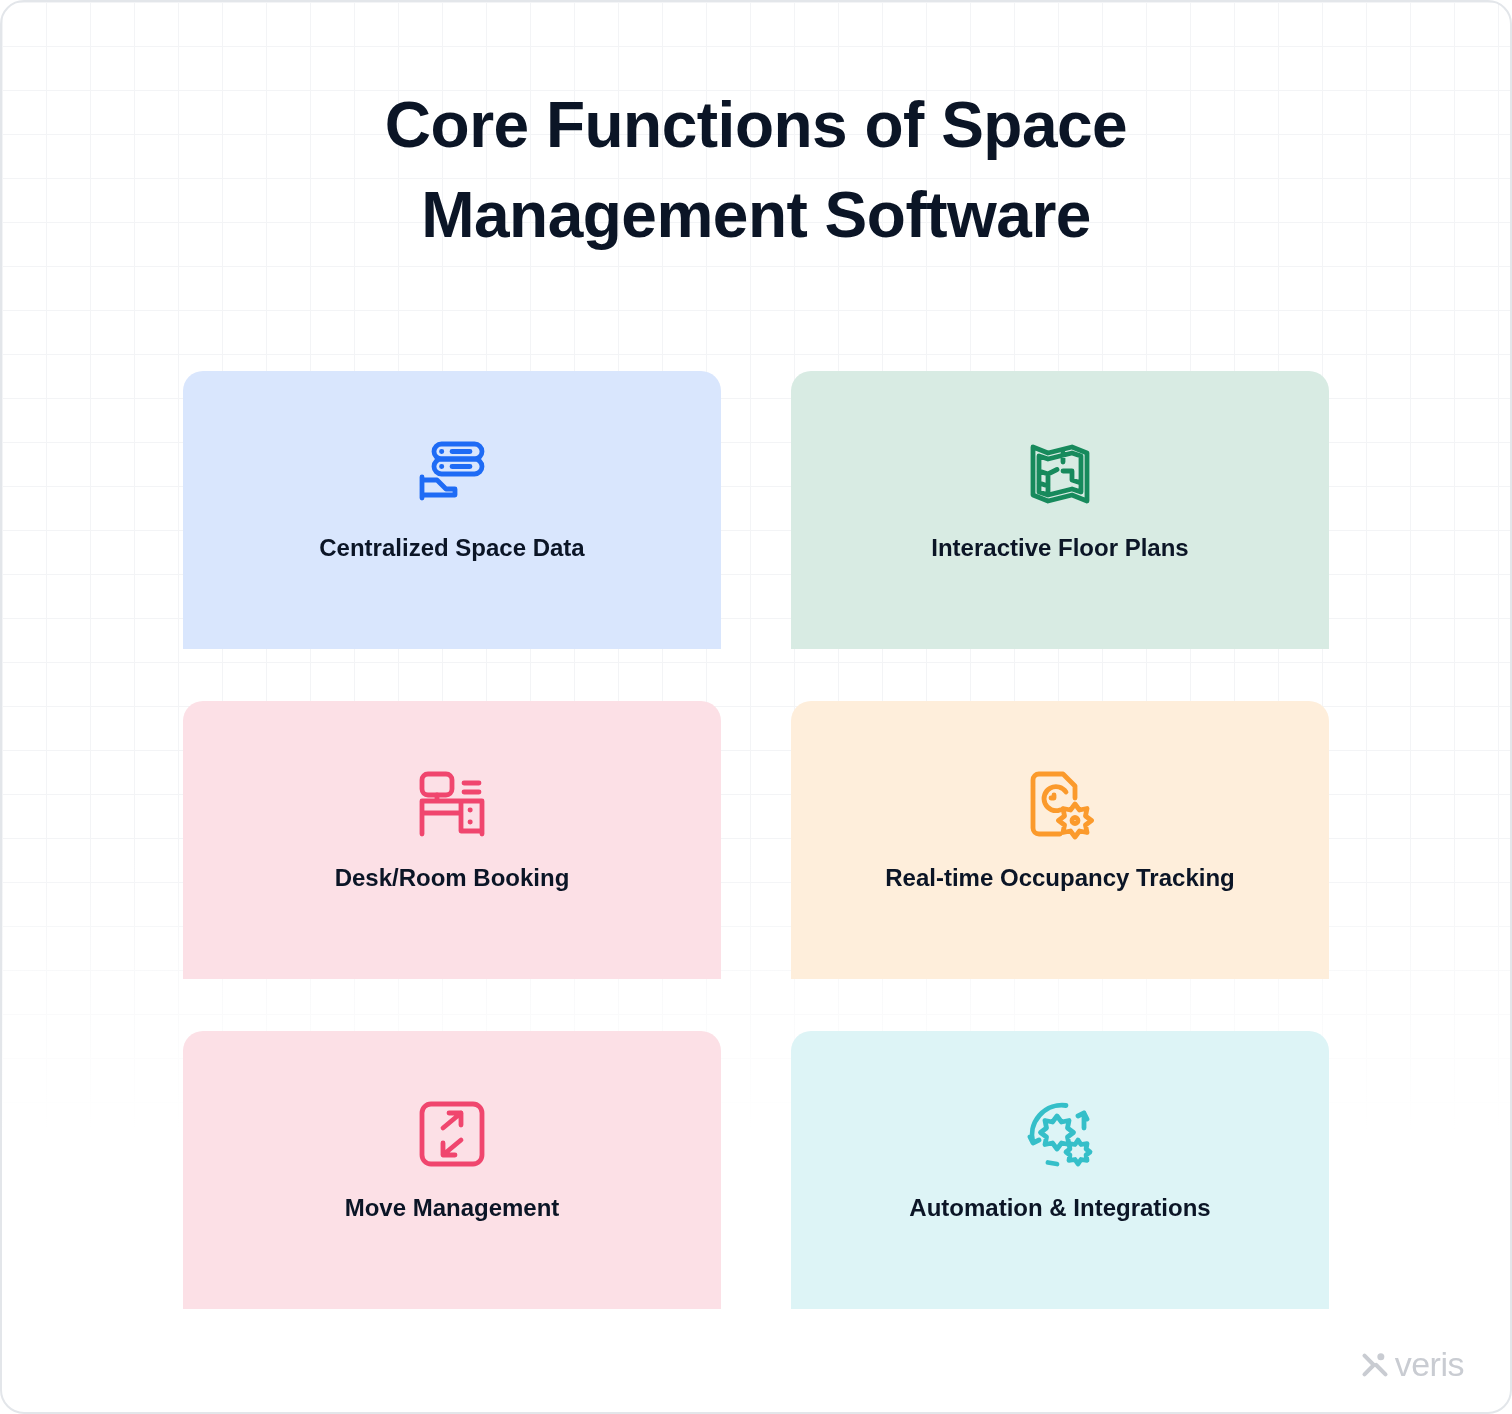 The width and height of the screenshot is (1512, 1414). I want to click on feature-label: Interactive Floor Plans, so click(1060, 548).